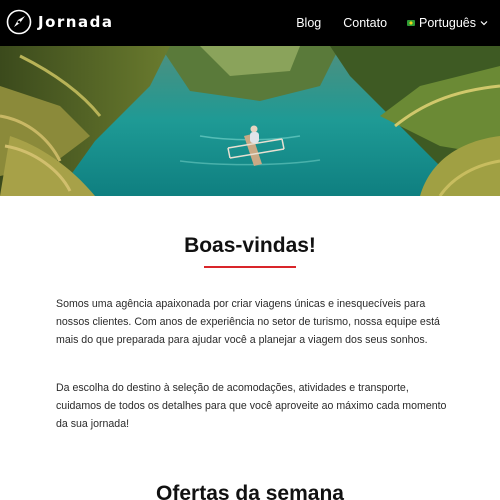 The width and height of the screenshot is (500, 500). I want to click on brand-name: Jornada, so click(76, 22).